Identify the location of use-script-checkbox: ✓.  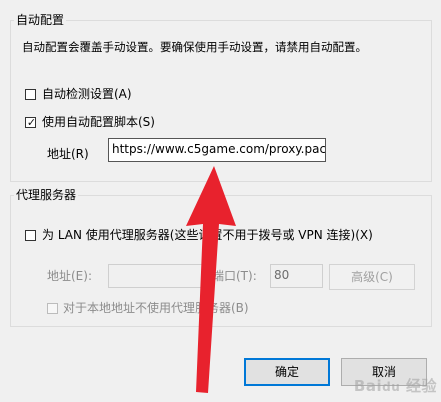
(30, 122).